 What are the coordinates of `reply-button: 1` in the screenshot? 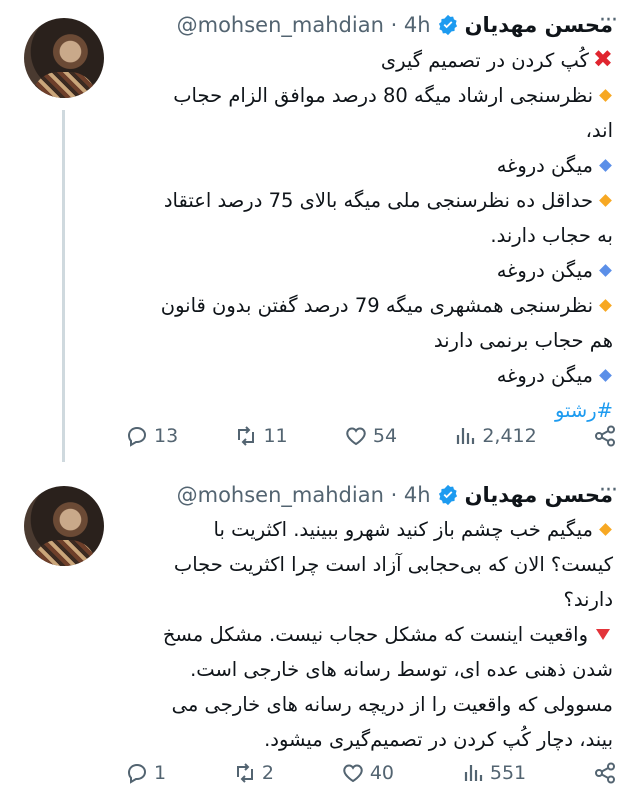 It's located at (145, 773).